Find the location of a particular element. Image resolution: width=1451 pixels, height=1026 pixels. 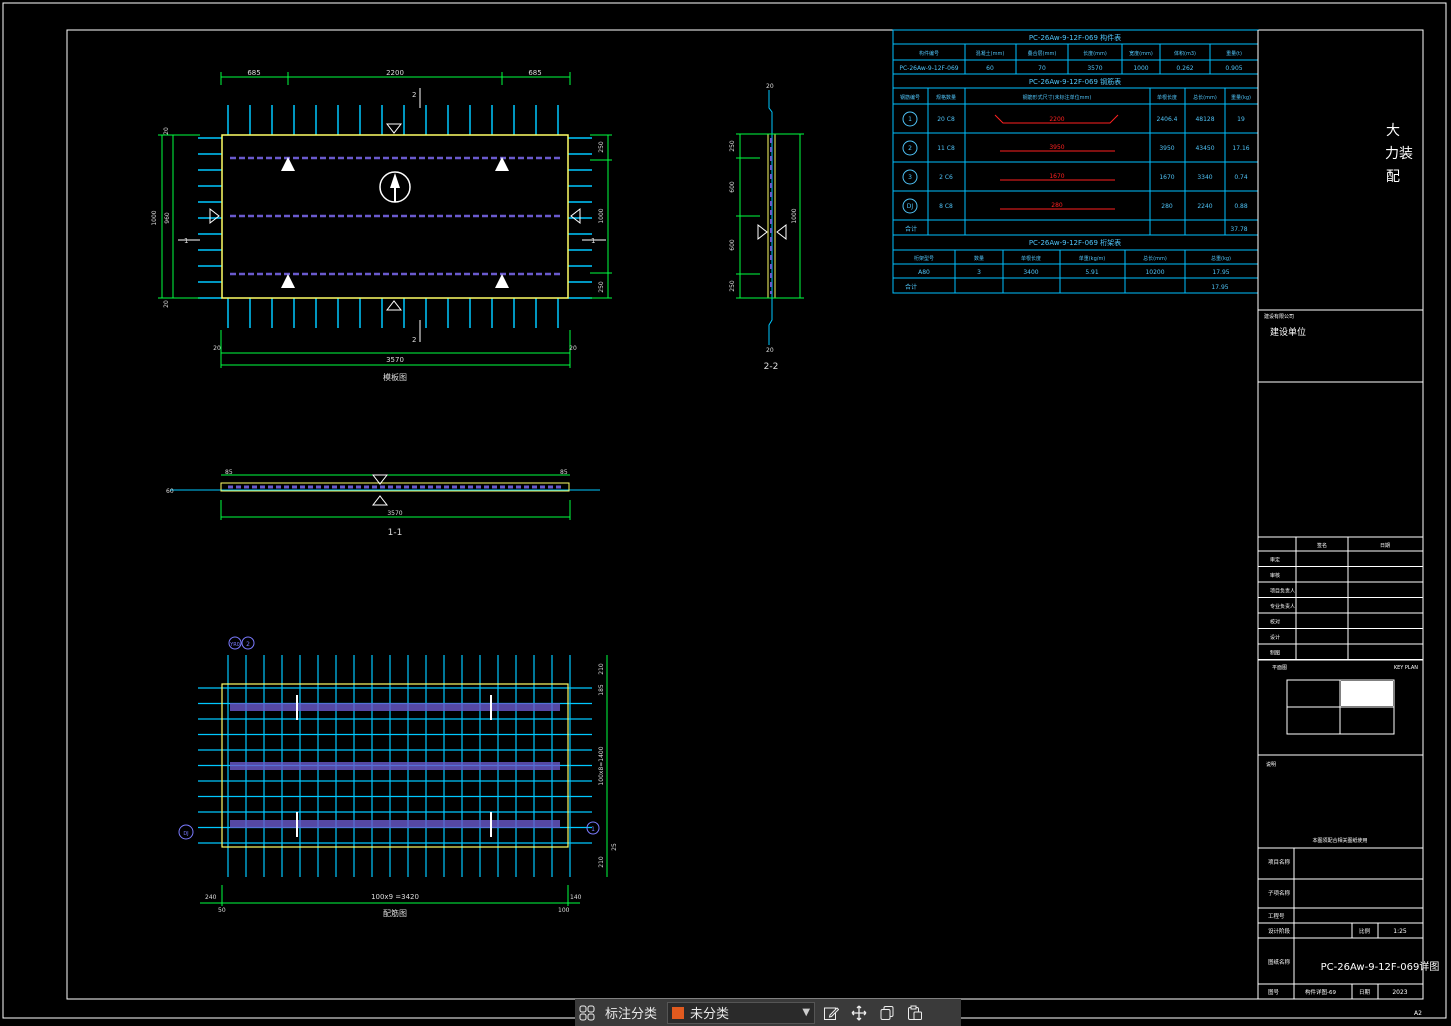

table-component-cell: 0.905 is located at coordinates (1233, 68).